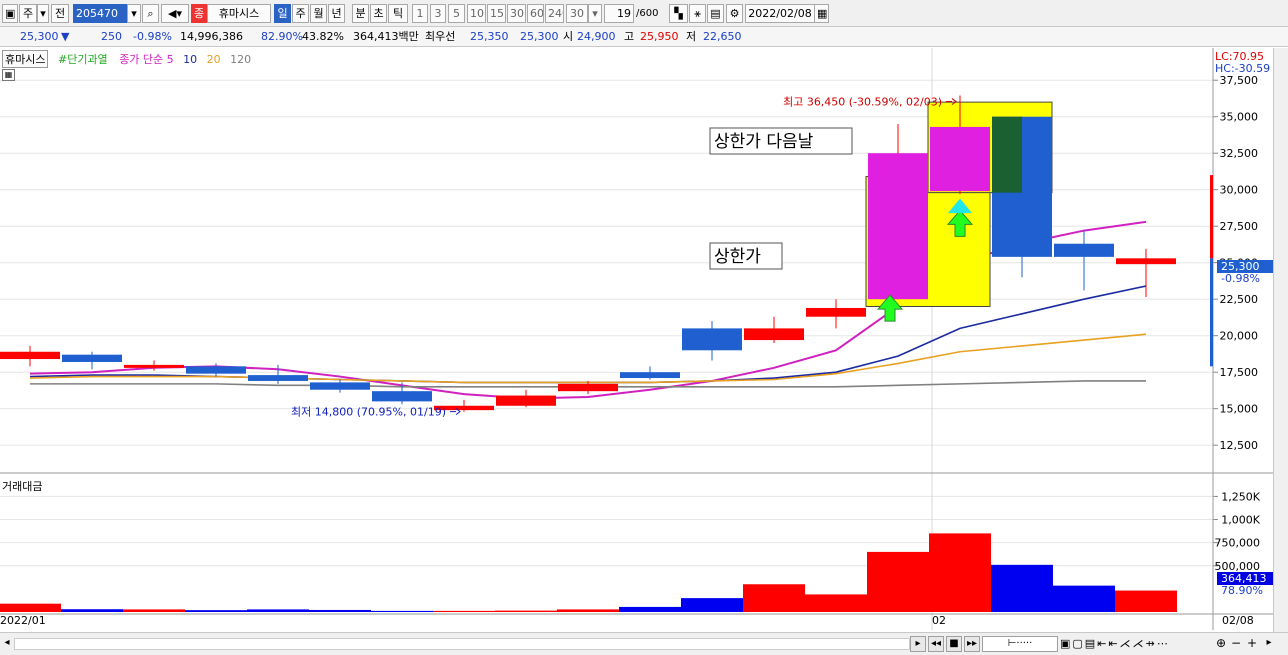 The image size is (1288, 655). What do you see at coordinates (282, 13) in the screenshot?
I see `tab-day: 일` at bounding box center [282, 13].